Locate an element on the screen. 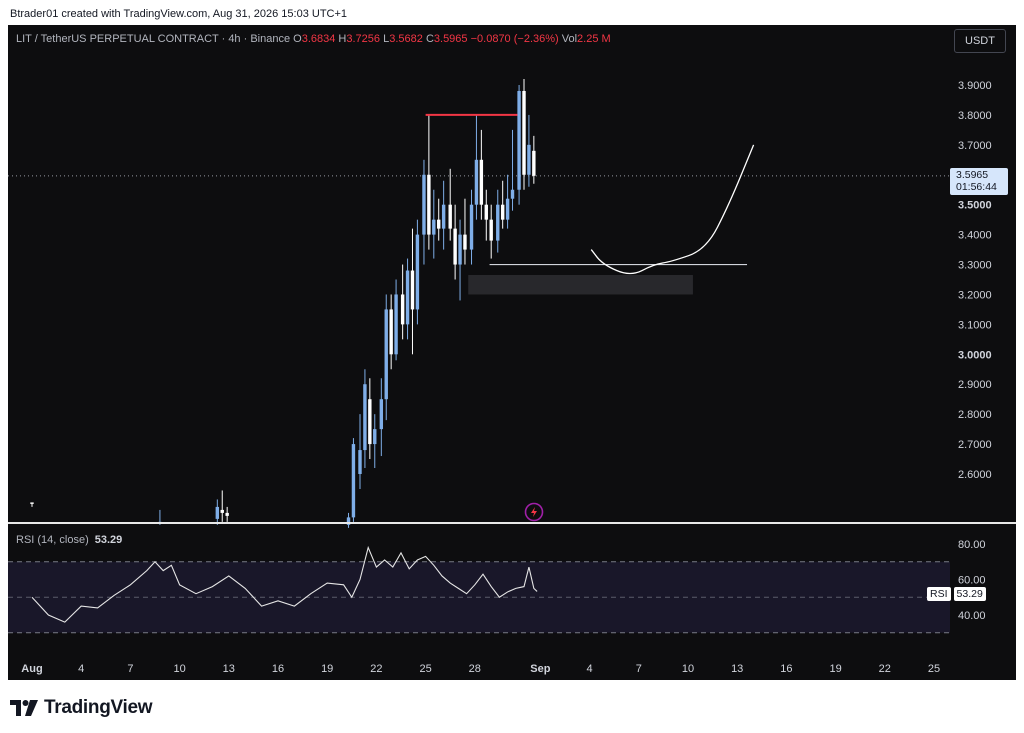 The width and height of the screenshot is (1024, 733). time-tick-label: 19 is located at coordinates (835, 669).